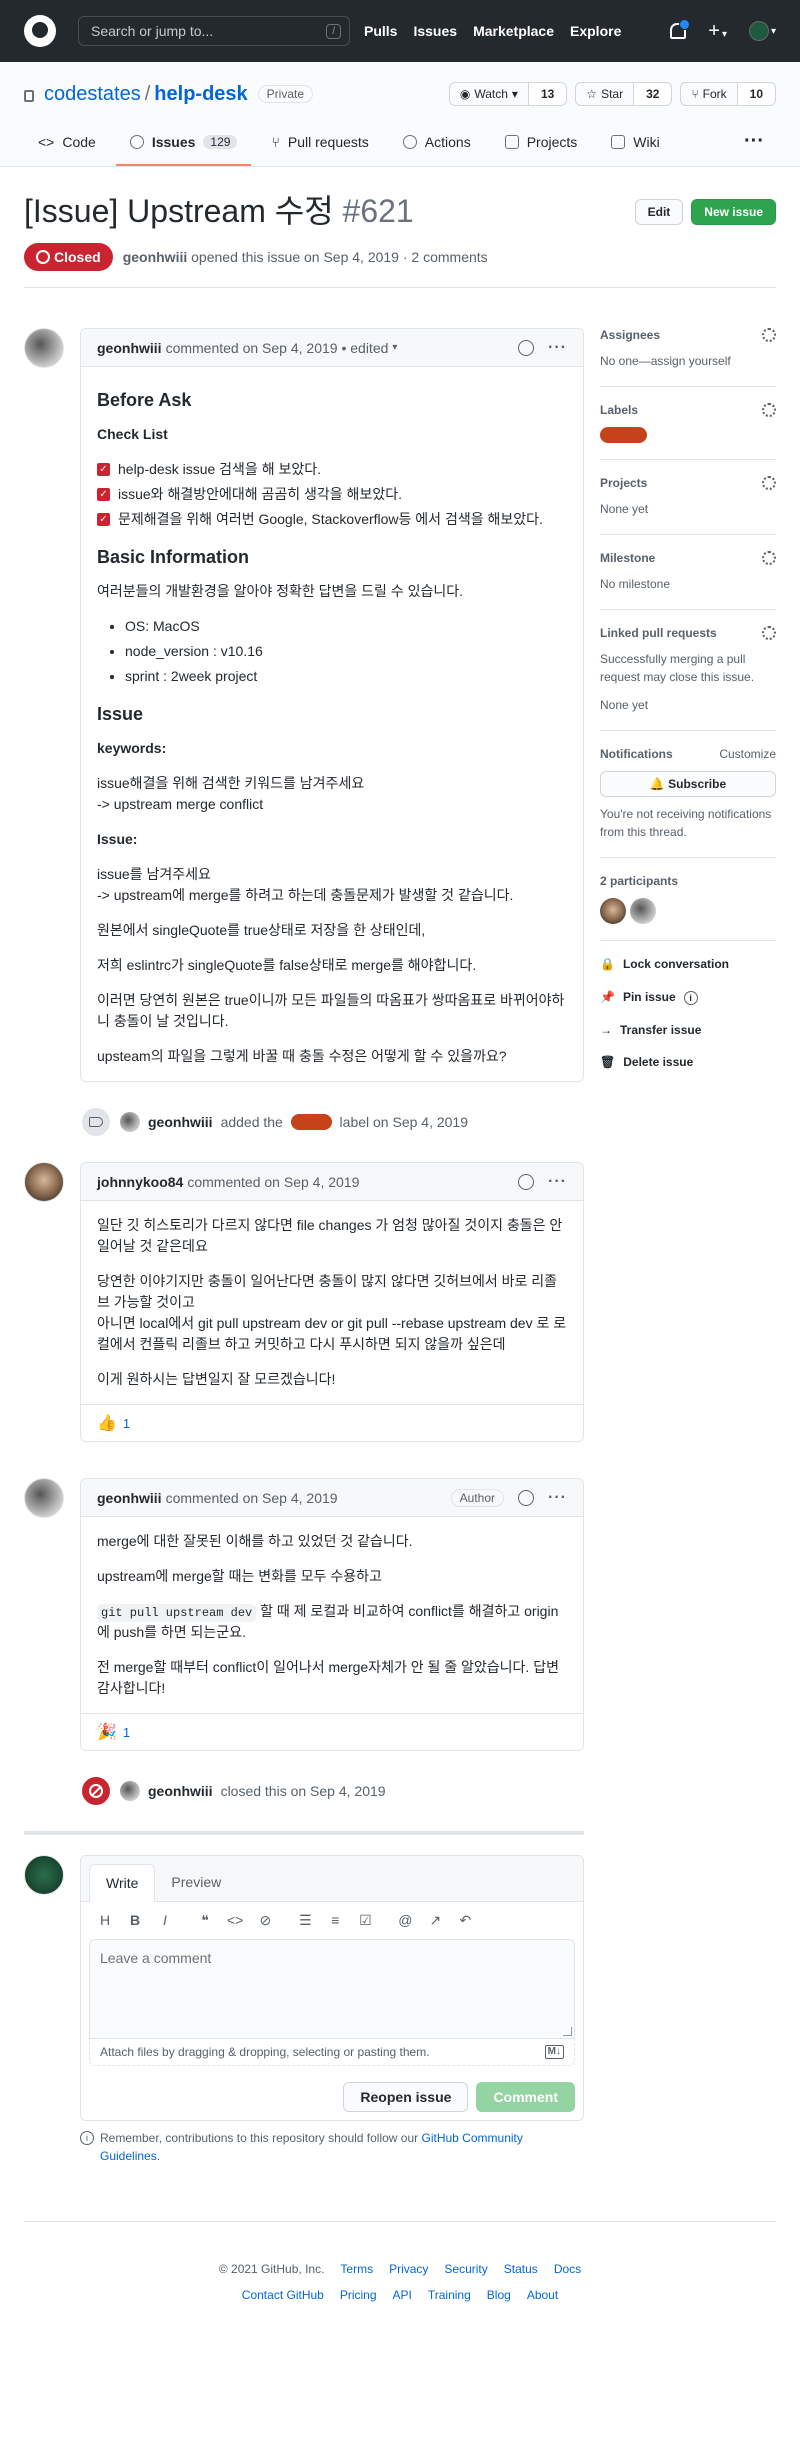 The width and height of the screenshot is (800, 2451). I want to click on search-input: Search or jump to... /, so click(214, 31).